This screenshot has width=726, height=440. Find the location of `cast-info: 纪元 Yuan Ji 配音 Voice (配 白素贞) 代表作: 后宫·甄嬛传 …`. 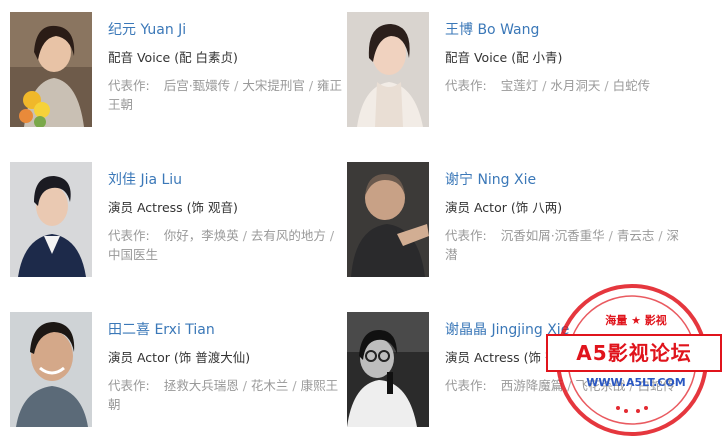

cast-info: 纪元 Yuan Ji 配音 Voice (配 白素贞) 代表作: 后宫·甄嬛传 … is located at coordinates (228, 67).